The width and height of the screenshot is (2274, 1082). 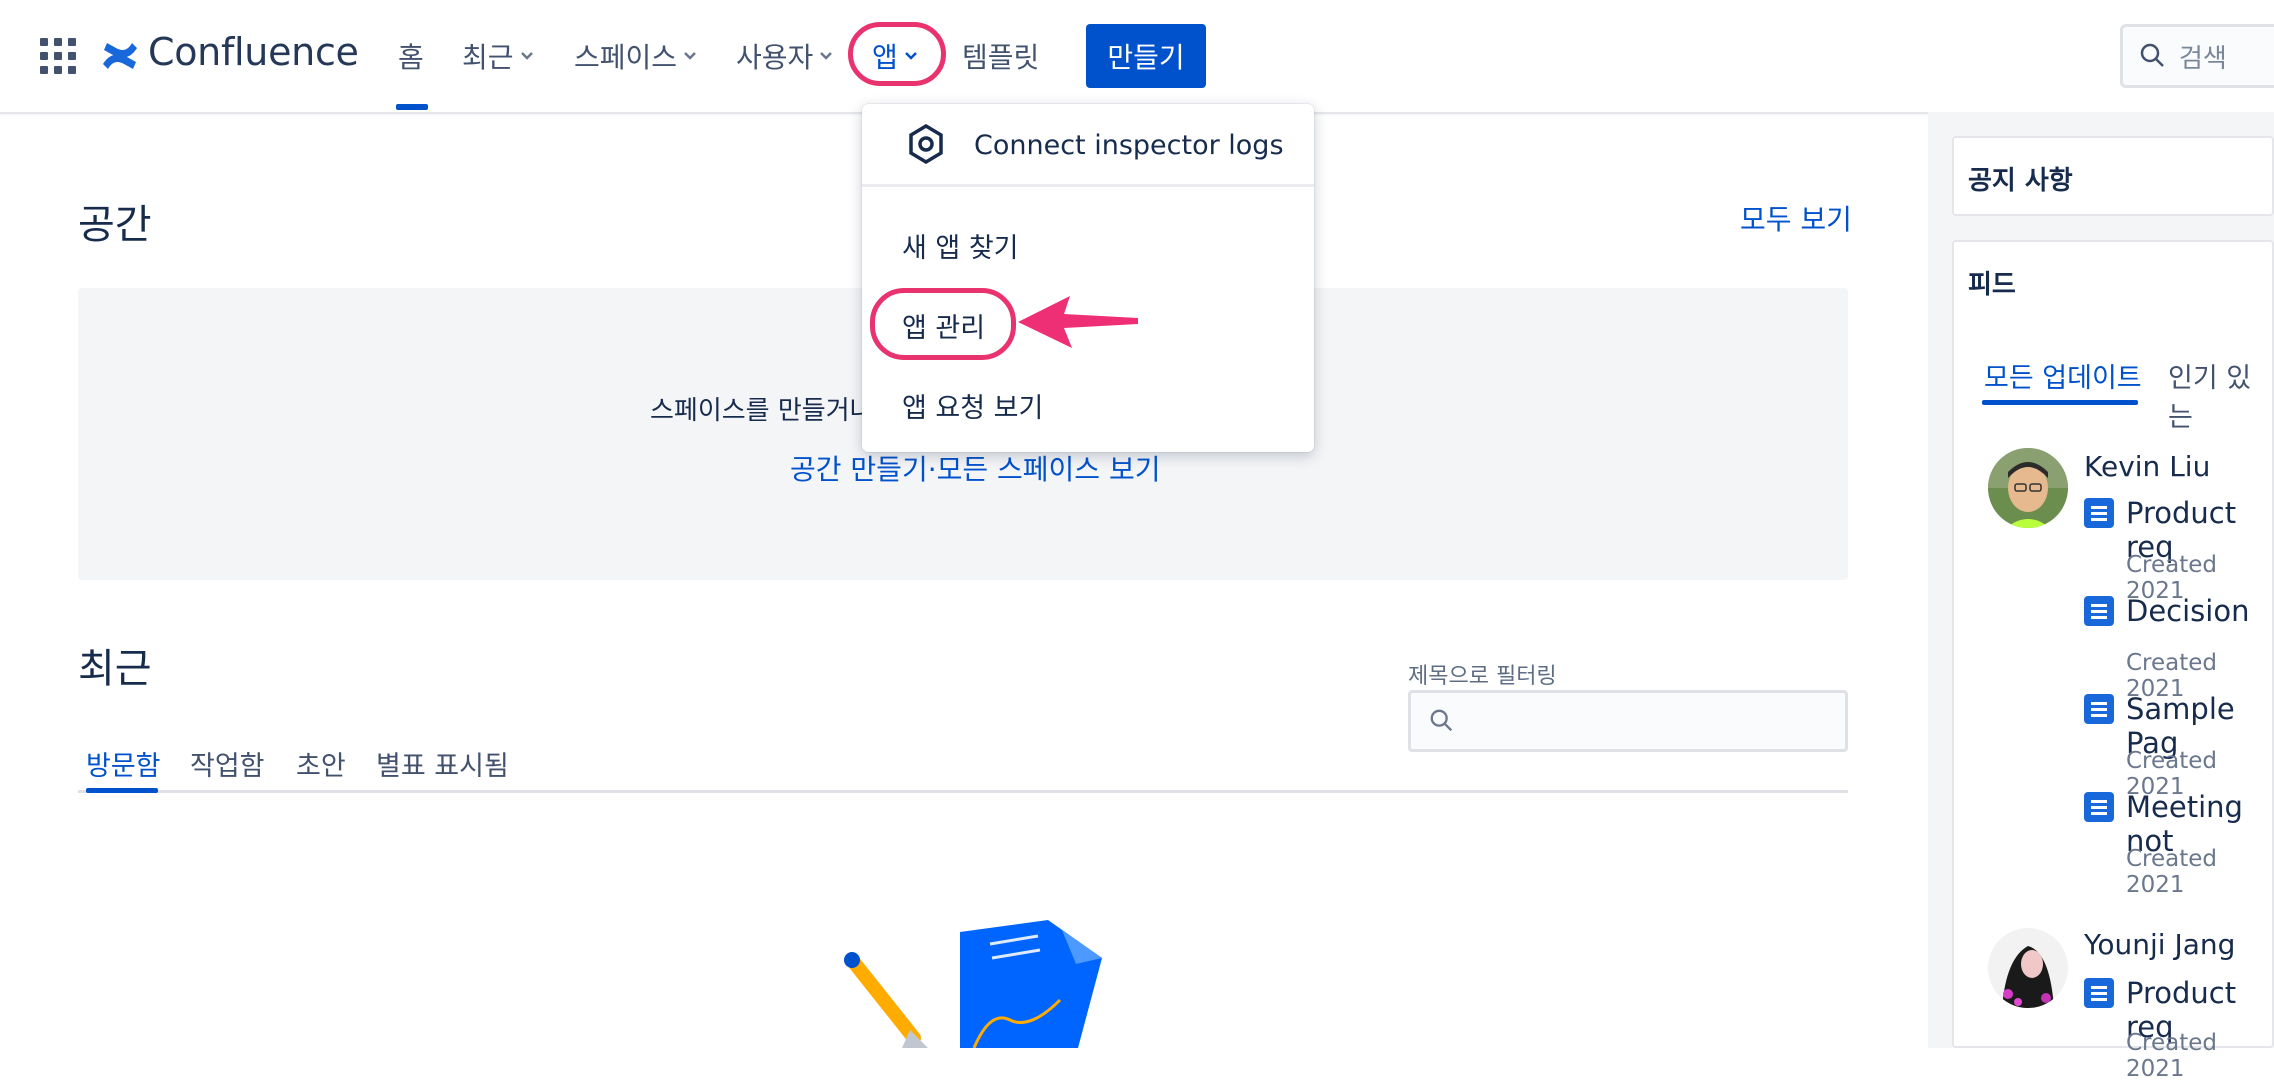 I want to click on tab-visited: 방문함, so click(x=123, y=763).